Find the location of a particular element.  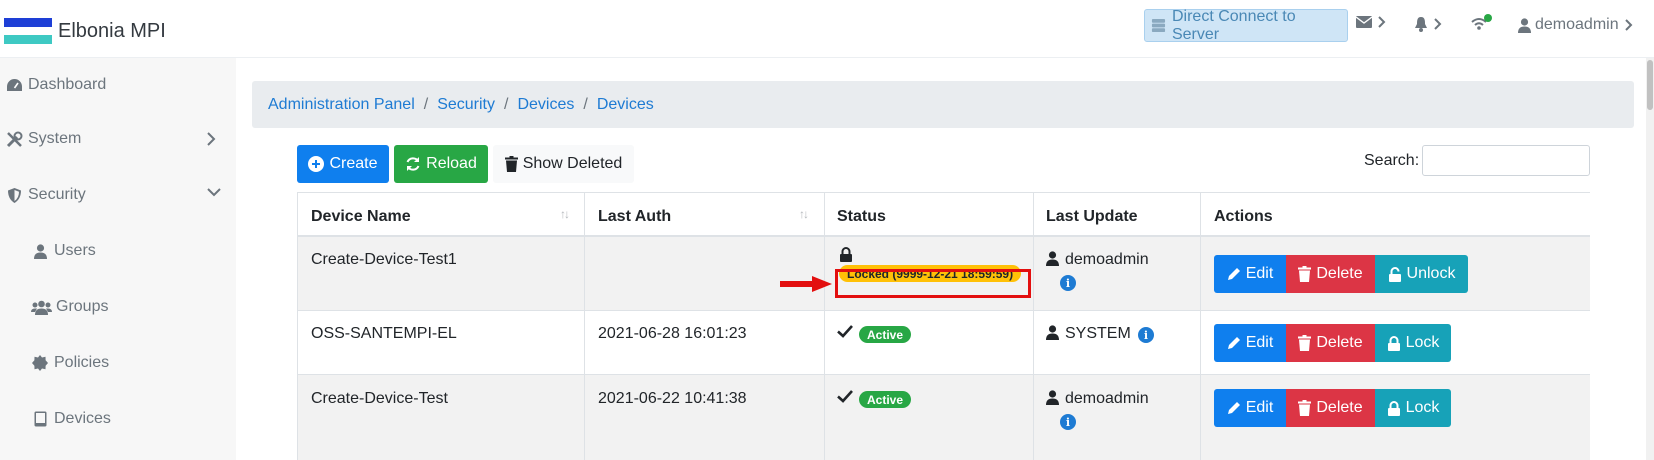

search-input is located at coordinates (1506, 160).